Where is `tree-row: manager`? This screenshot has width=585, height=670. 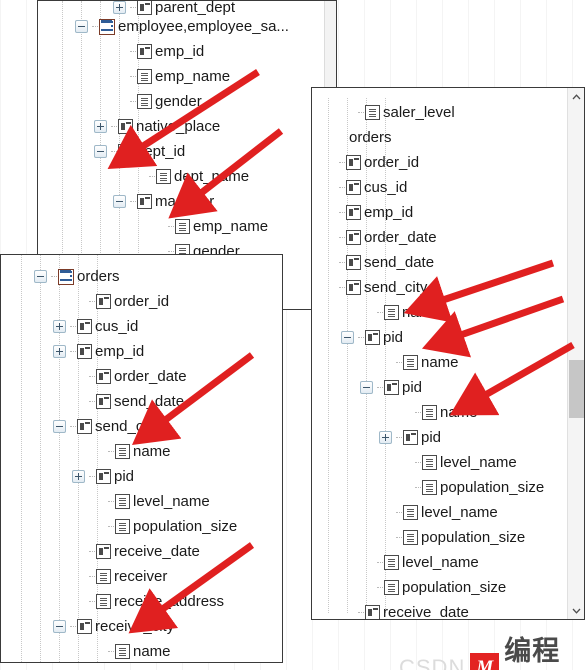
tree-row: manager is located at coordinates (187, 201).